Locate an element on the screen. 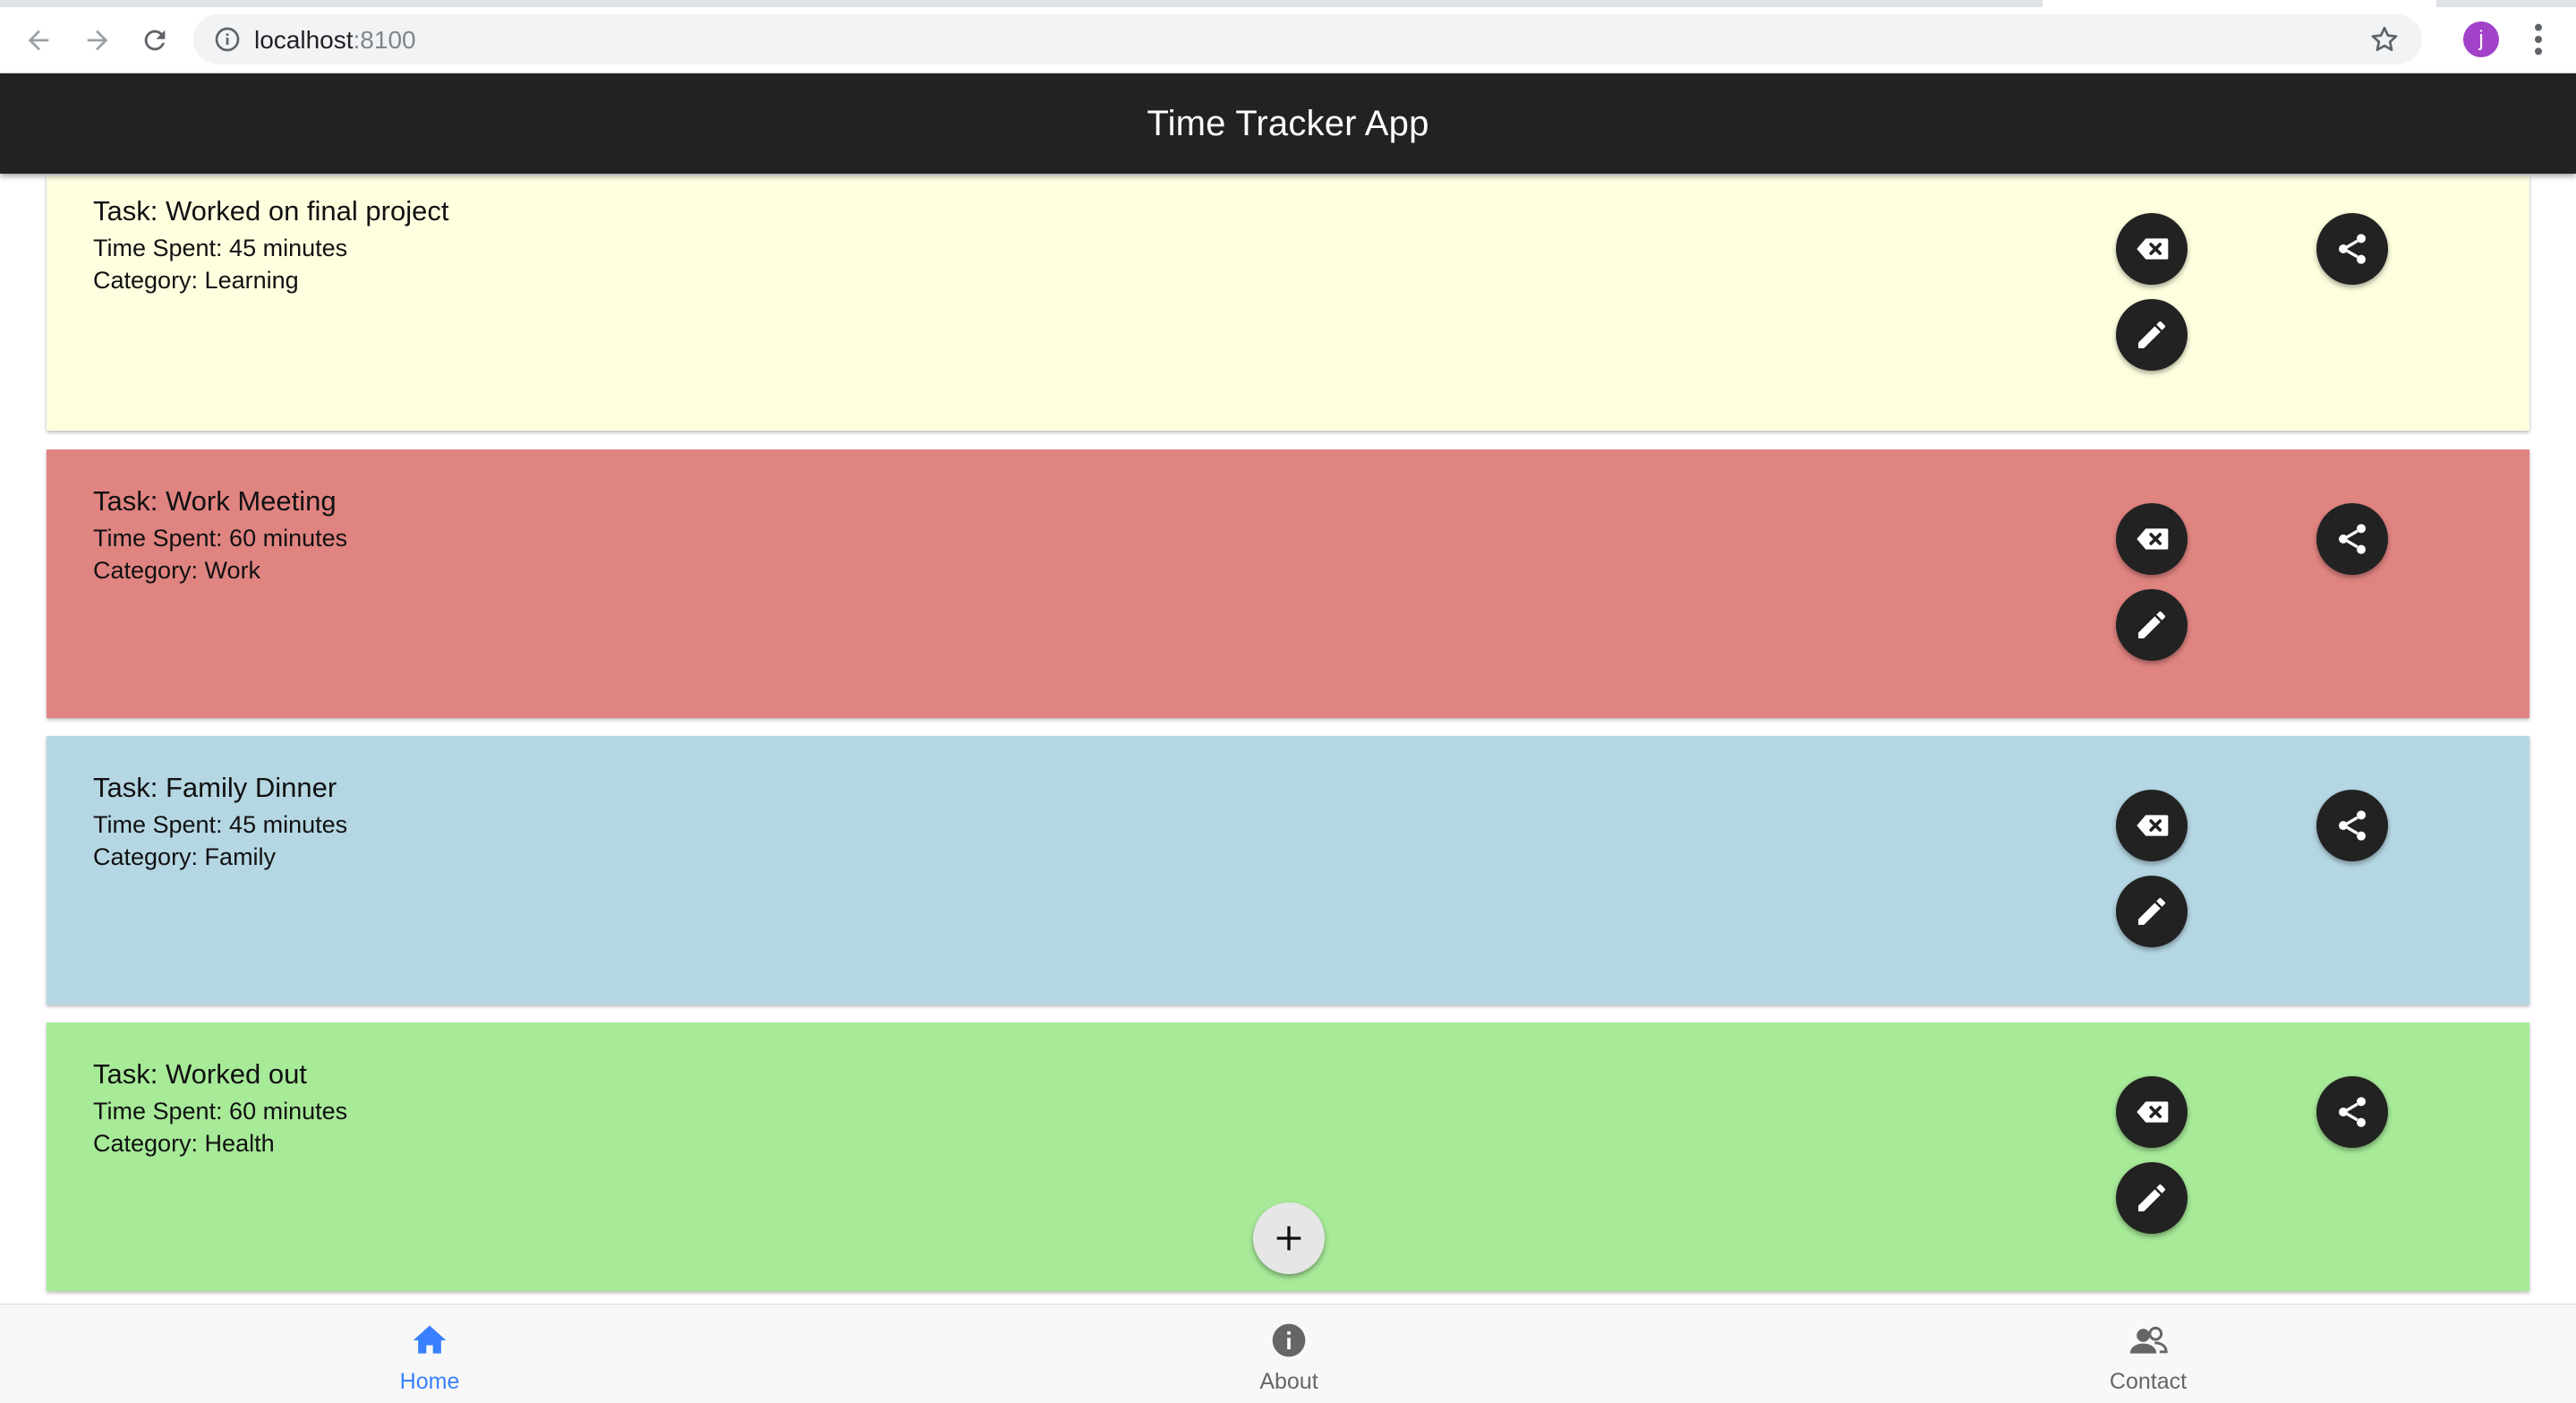  more-vert-icon is located at coordinates (2538, 39).